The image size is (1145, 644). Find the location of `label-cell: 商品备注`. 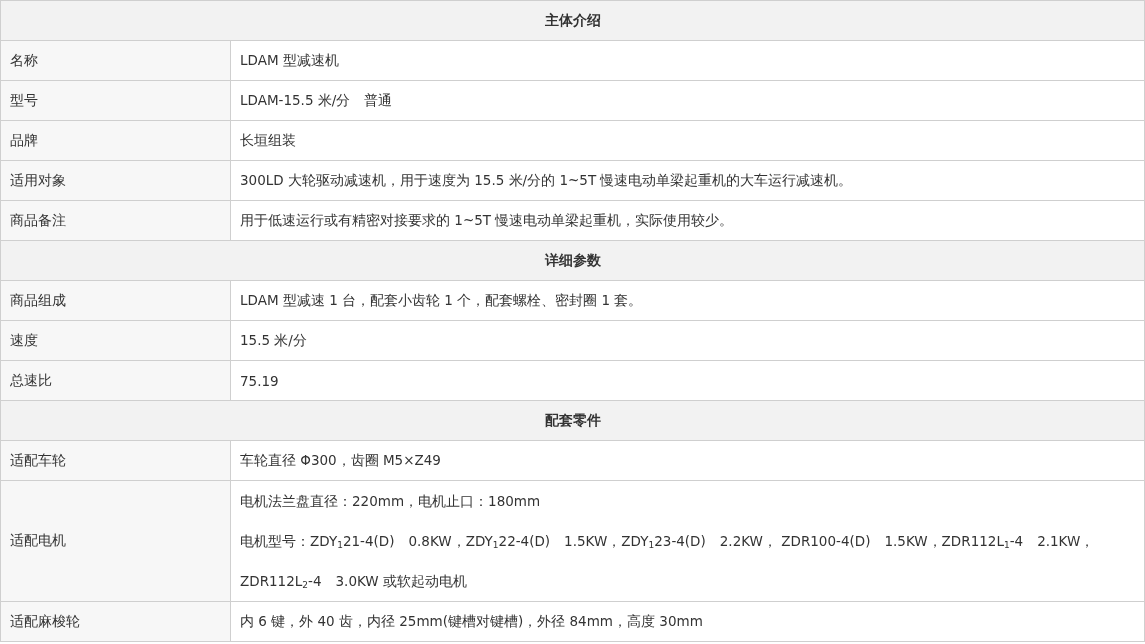

label-cell: 商品备注 is located at coordinates (115, 220).